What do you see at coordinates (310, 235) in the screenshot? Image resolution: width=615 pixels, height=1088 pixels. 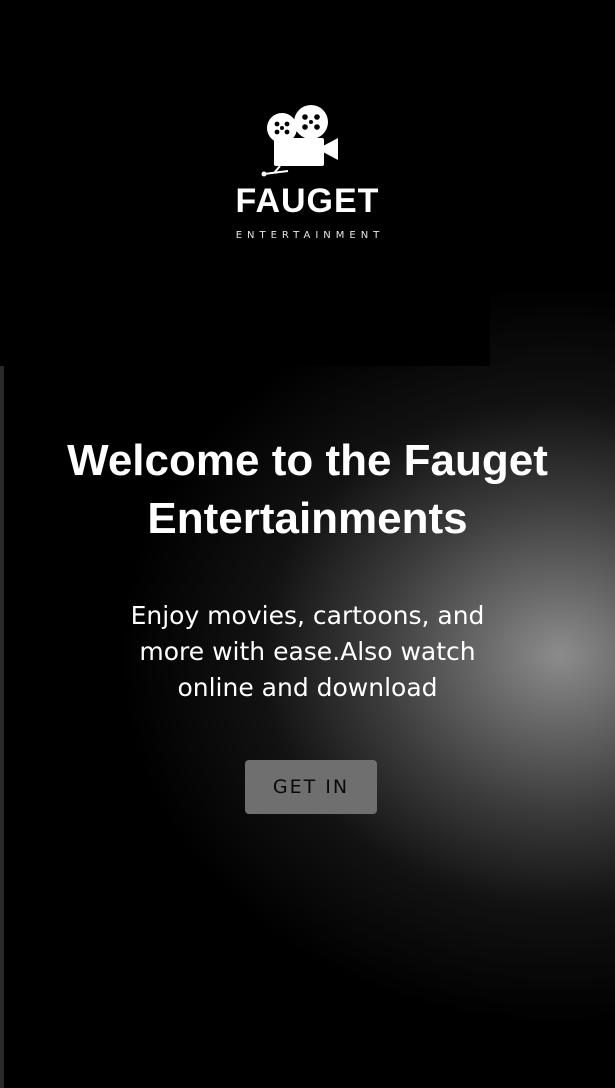 I see `brand-tagline: ENTERTAINMENT` at bounding box center [310, 235].